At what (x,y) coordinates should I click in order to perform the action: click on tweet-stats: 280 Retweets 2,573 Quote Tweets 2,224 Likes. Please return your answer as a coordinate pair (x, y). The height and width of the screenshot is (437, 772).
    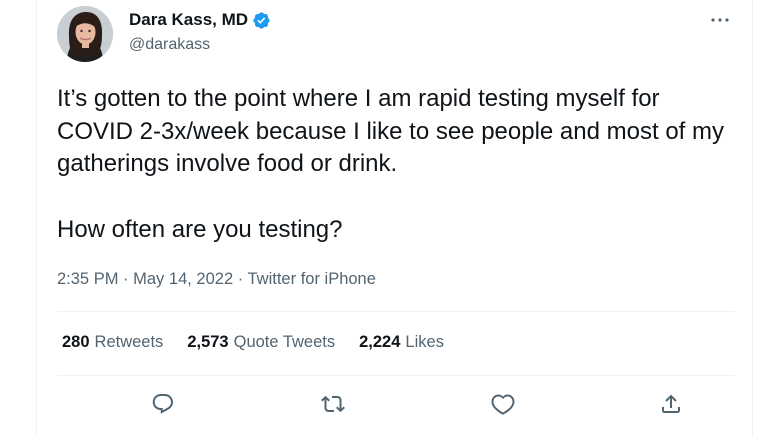
    Looking at the image, I should click on (265, 342).